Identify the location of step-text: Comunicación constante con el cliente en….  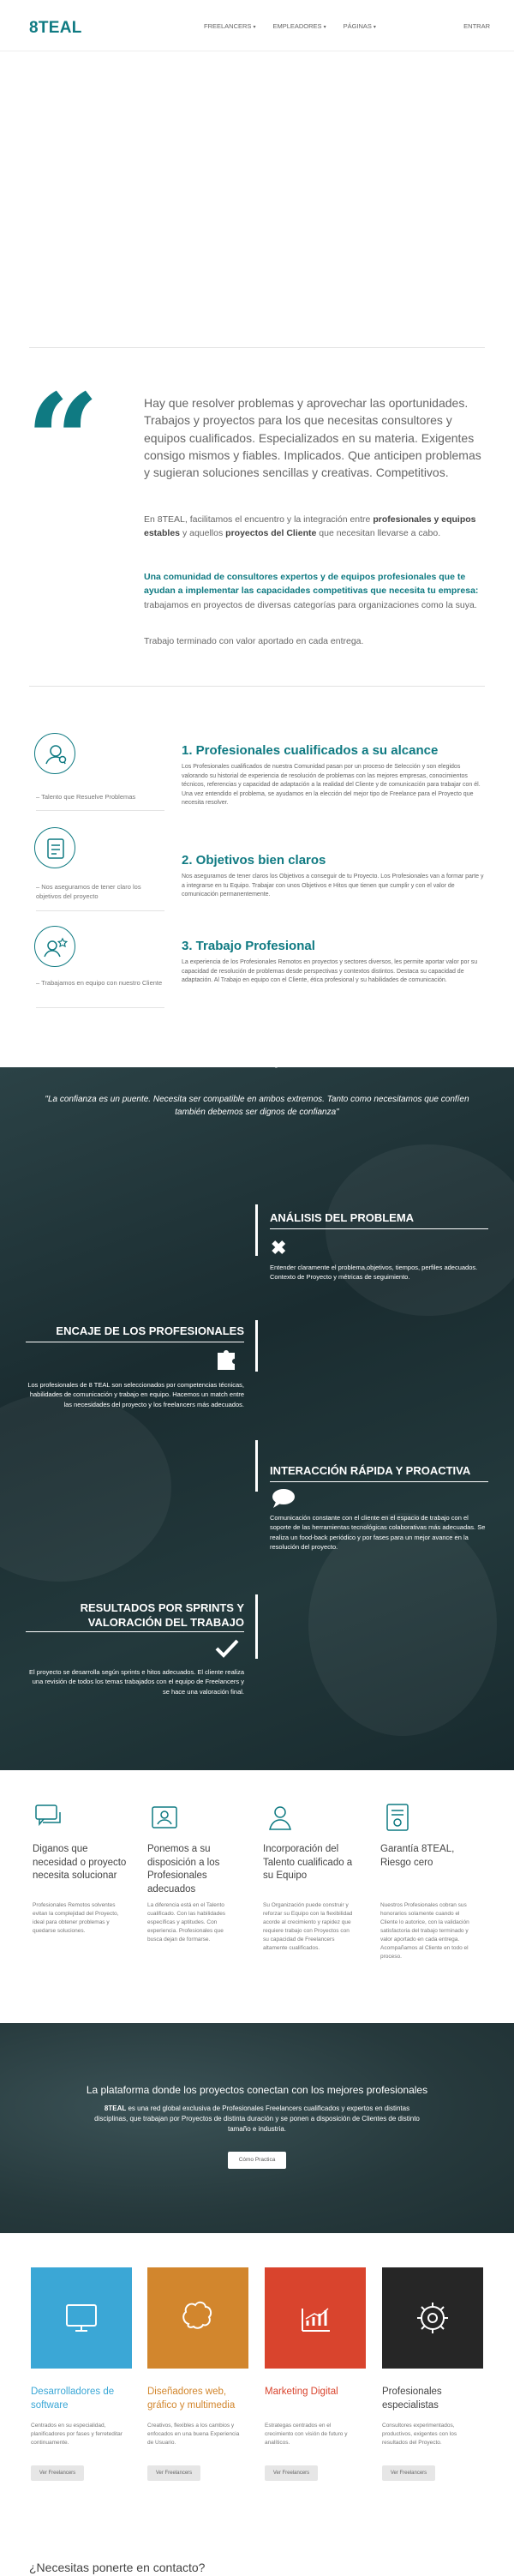
(378, 1532).